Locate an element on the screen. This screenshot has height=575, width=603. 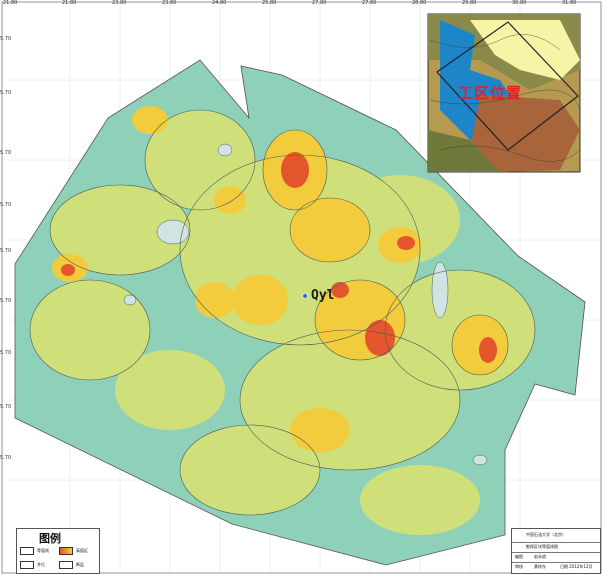
fault-icon is located at coordinates (66, 565).